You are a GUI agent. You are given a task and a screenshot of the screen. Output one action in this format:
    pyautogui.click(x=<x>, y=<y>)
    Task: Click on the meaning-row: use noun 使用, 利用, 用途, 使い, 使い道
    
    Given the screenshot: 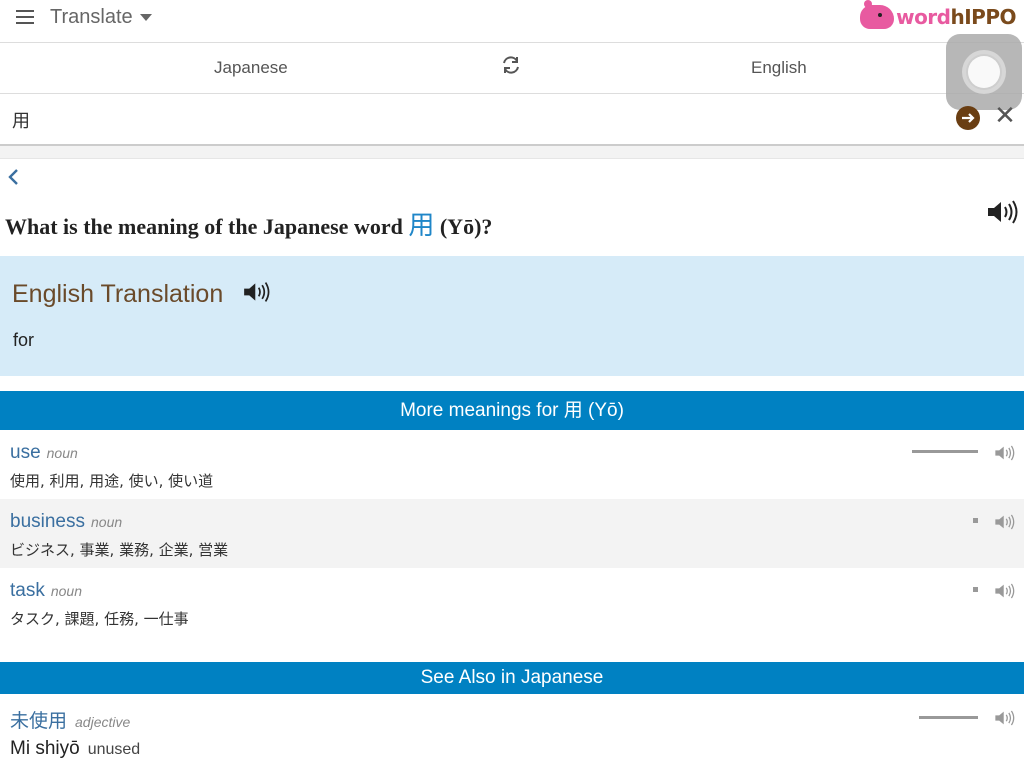 What is the action you would take?
    pyautogui.click(x=512, y=464)
    